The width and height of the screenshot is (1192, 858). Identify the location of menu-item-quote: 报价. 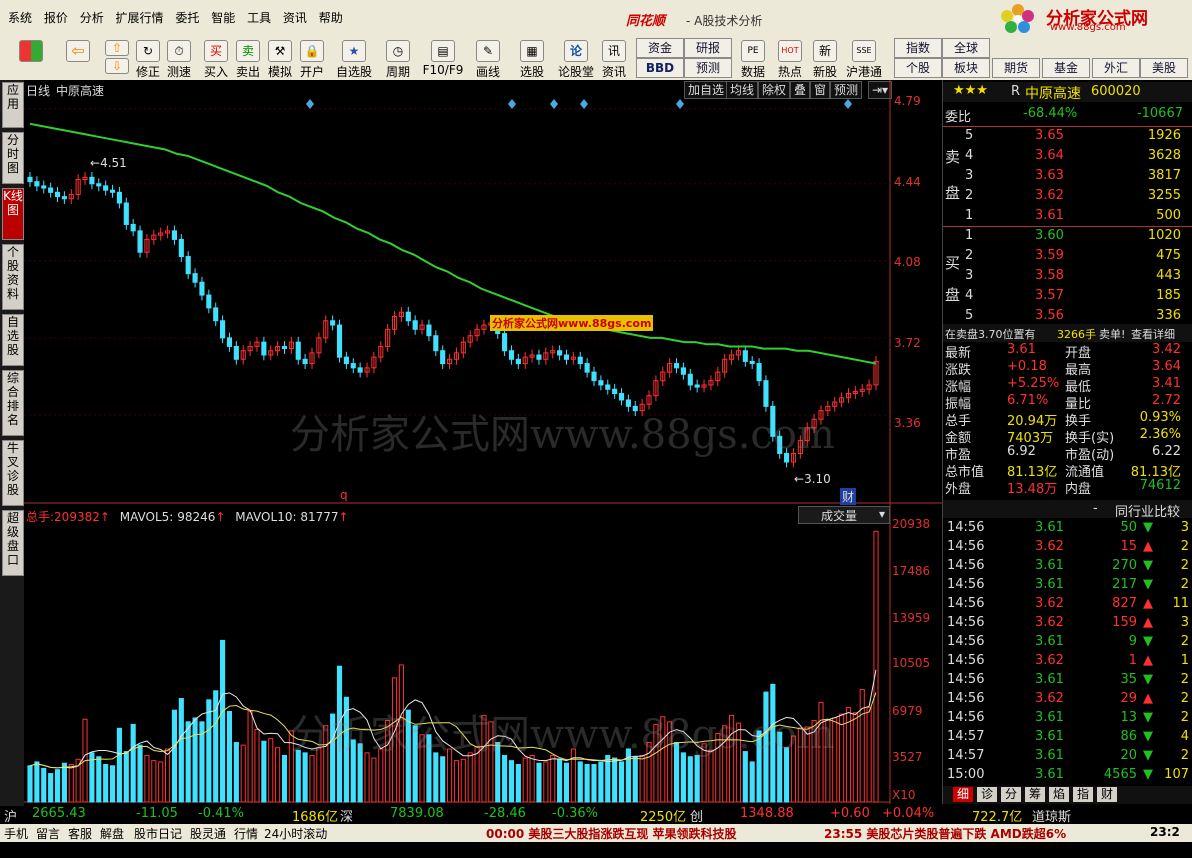
(56, 18).